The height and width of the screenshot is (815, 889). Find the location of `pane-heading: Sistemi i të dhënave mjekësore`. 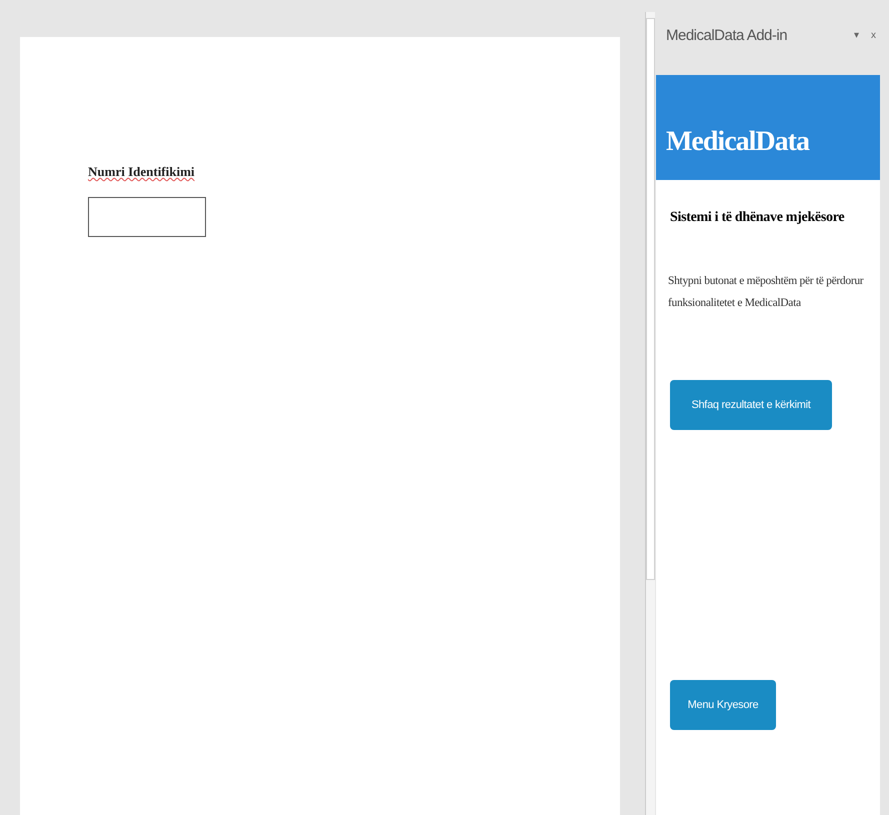

pane-heading: Sistemi i të dhënave mjekësore is located at coordinates (758, 218).